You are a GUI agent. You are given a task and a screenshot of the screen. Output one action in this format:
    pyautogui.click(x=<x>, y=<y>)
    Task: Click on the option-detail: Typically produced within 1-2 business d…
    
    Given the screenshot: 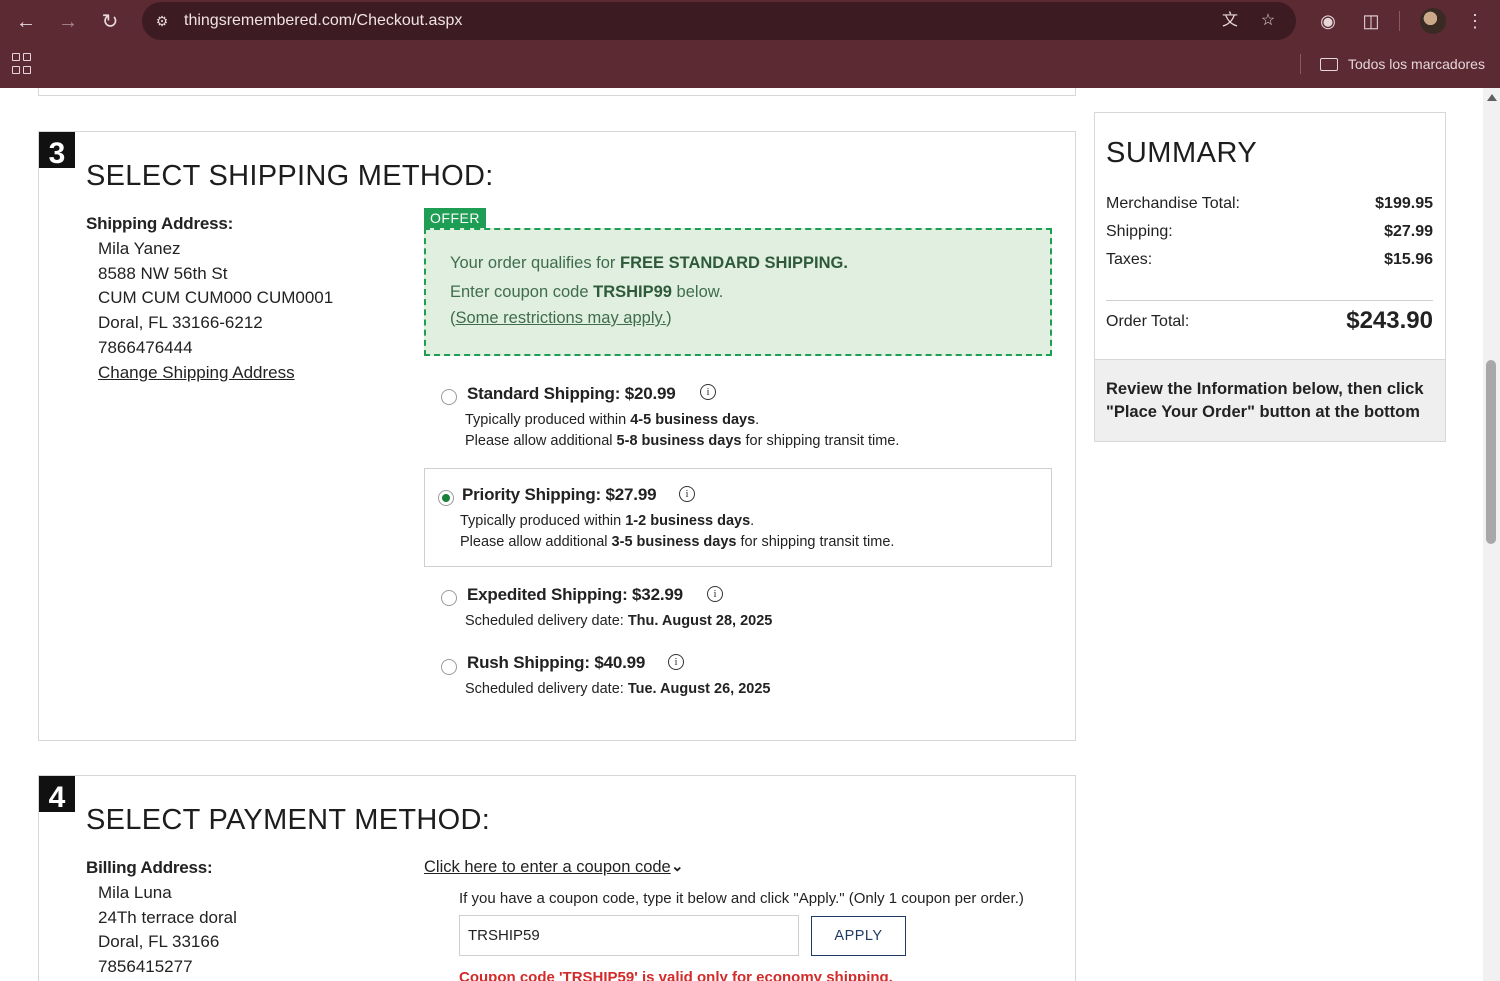 What is the action you would take?
    pyautogui.click(x=607, y=521)
    